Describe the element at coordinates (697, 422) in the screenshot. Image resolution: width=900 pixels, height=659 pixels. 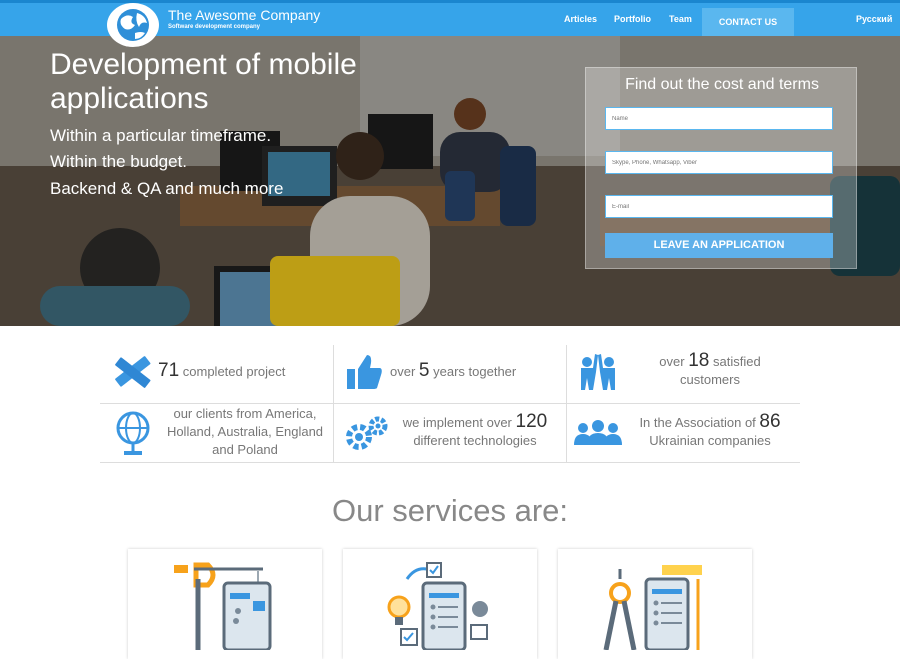
I see `stat-association-pre: In the Association of` at that location.